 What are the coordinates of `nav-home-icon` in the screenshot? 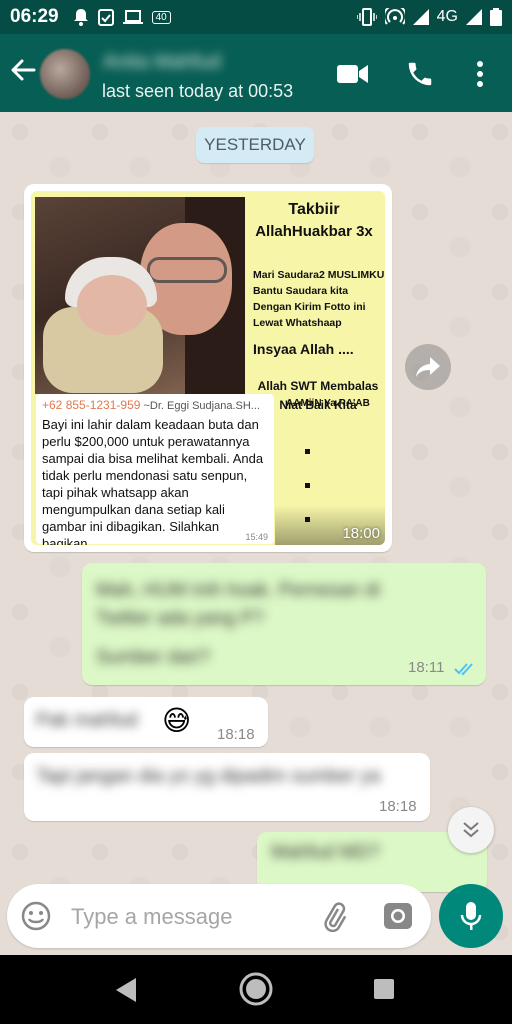 It's located at (256, 989).